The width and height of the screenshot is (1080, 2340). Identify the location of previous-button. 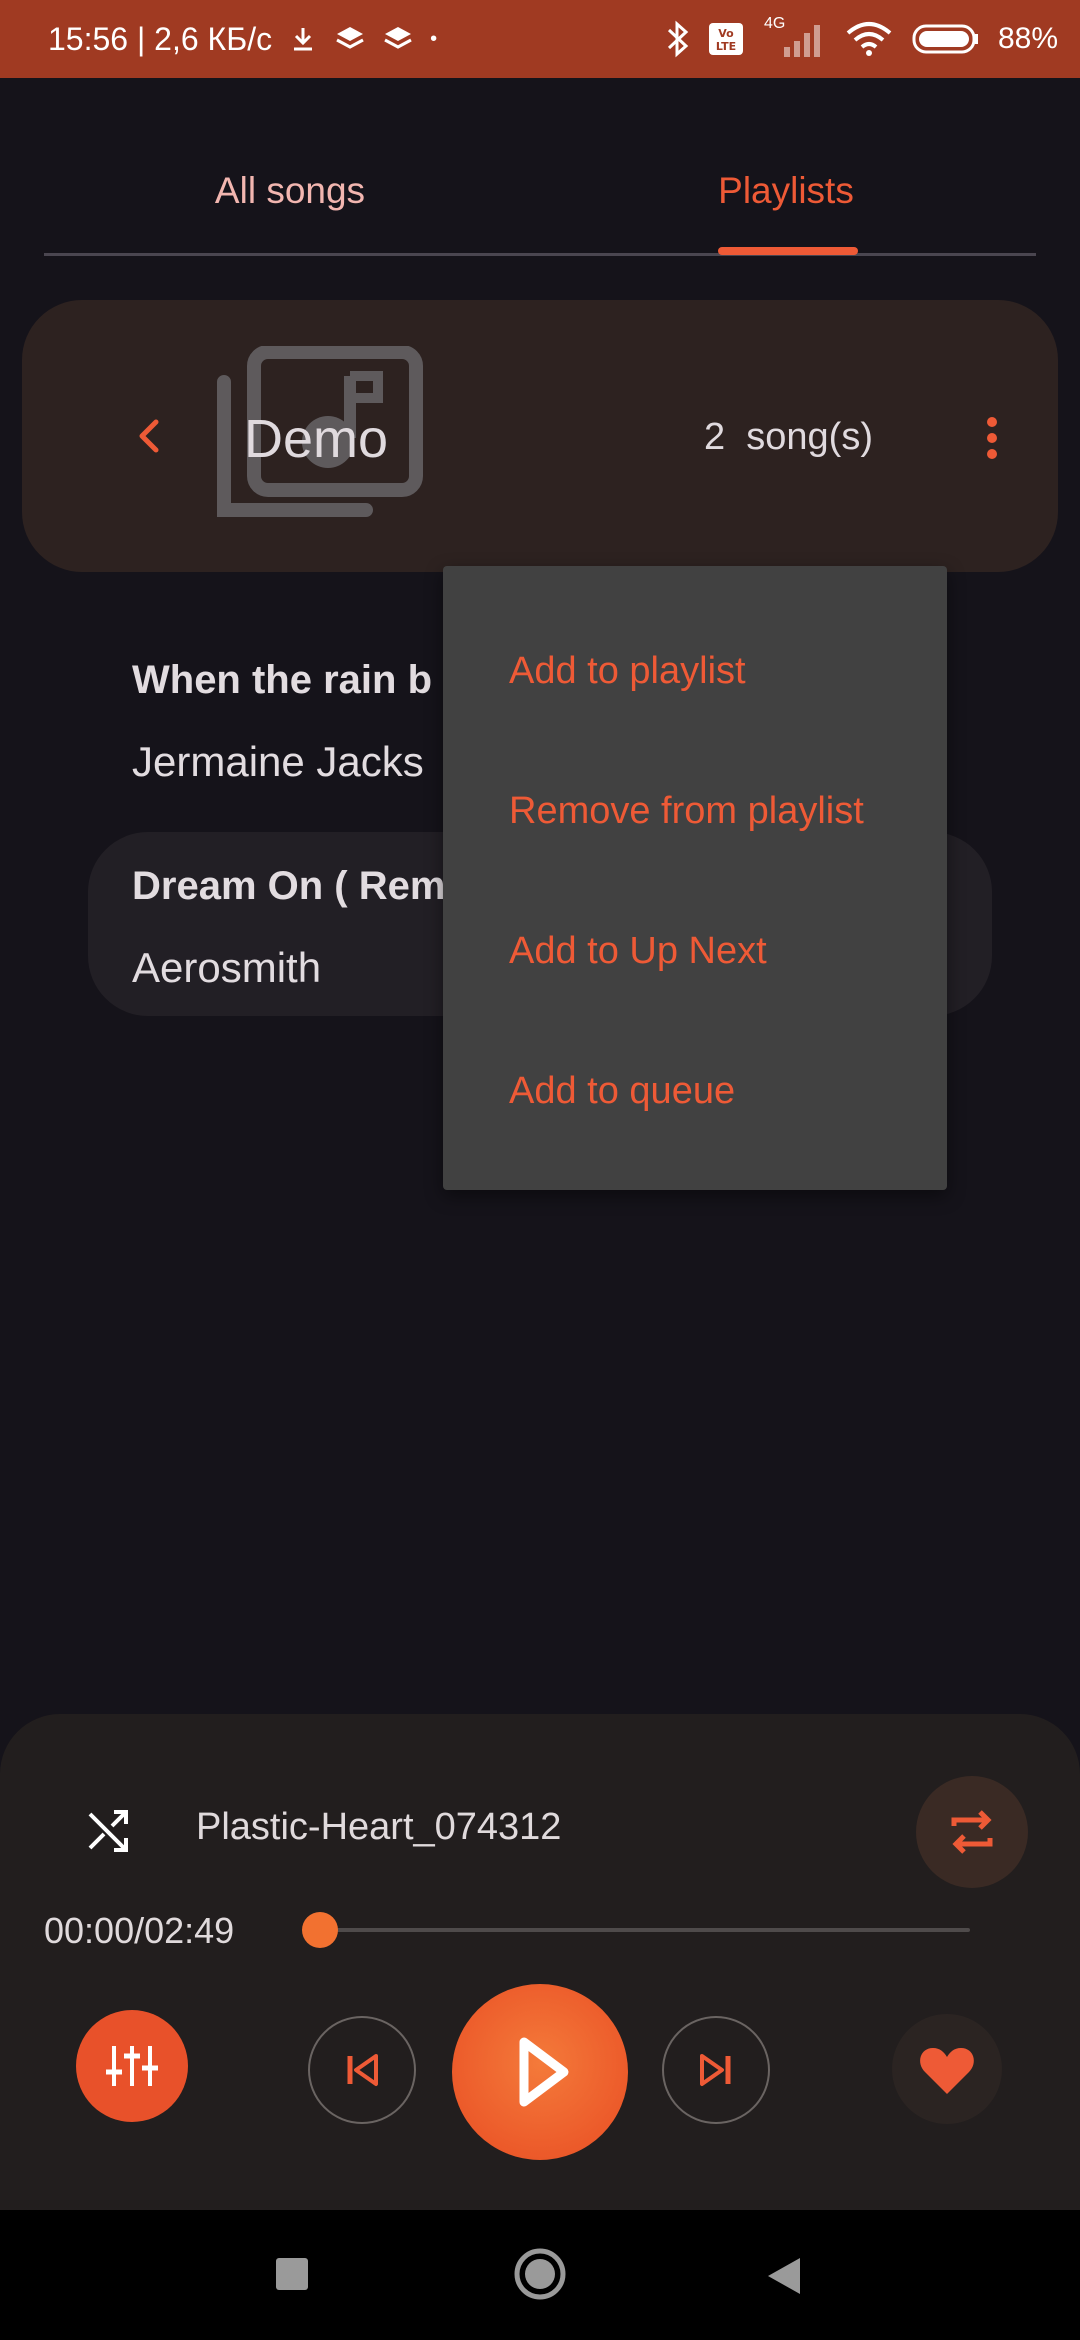
(362, 2070).